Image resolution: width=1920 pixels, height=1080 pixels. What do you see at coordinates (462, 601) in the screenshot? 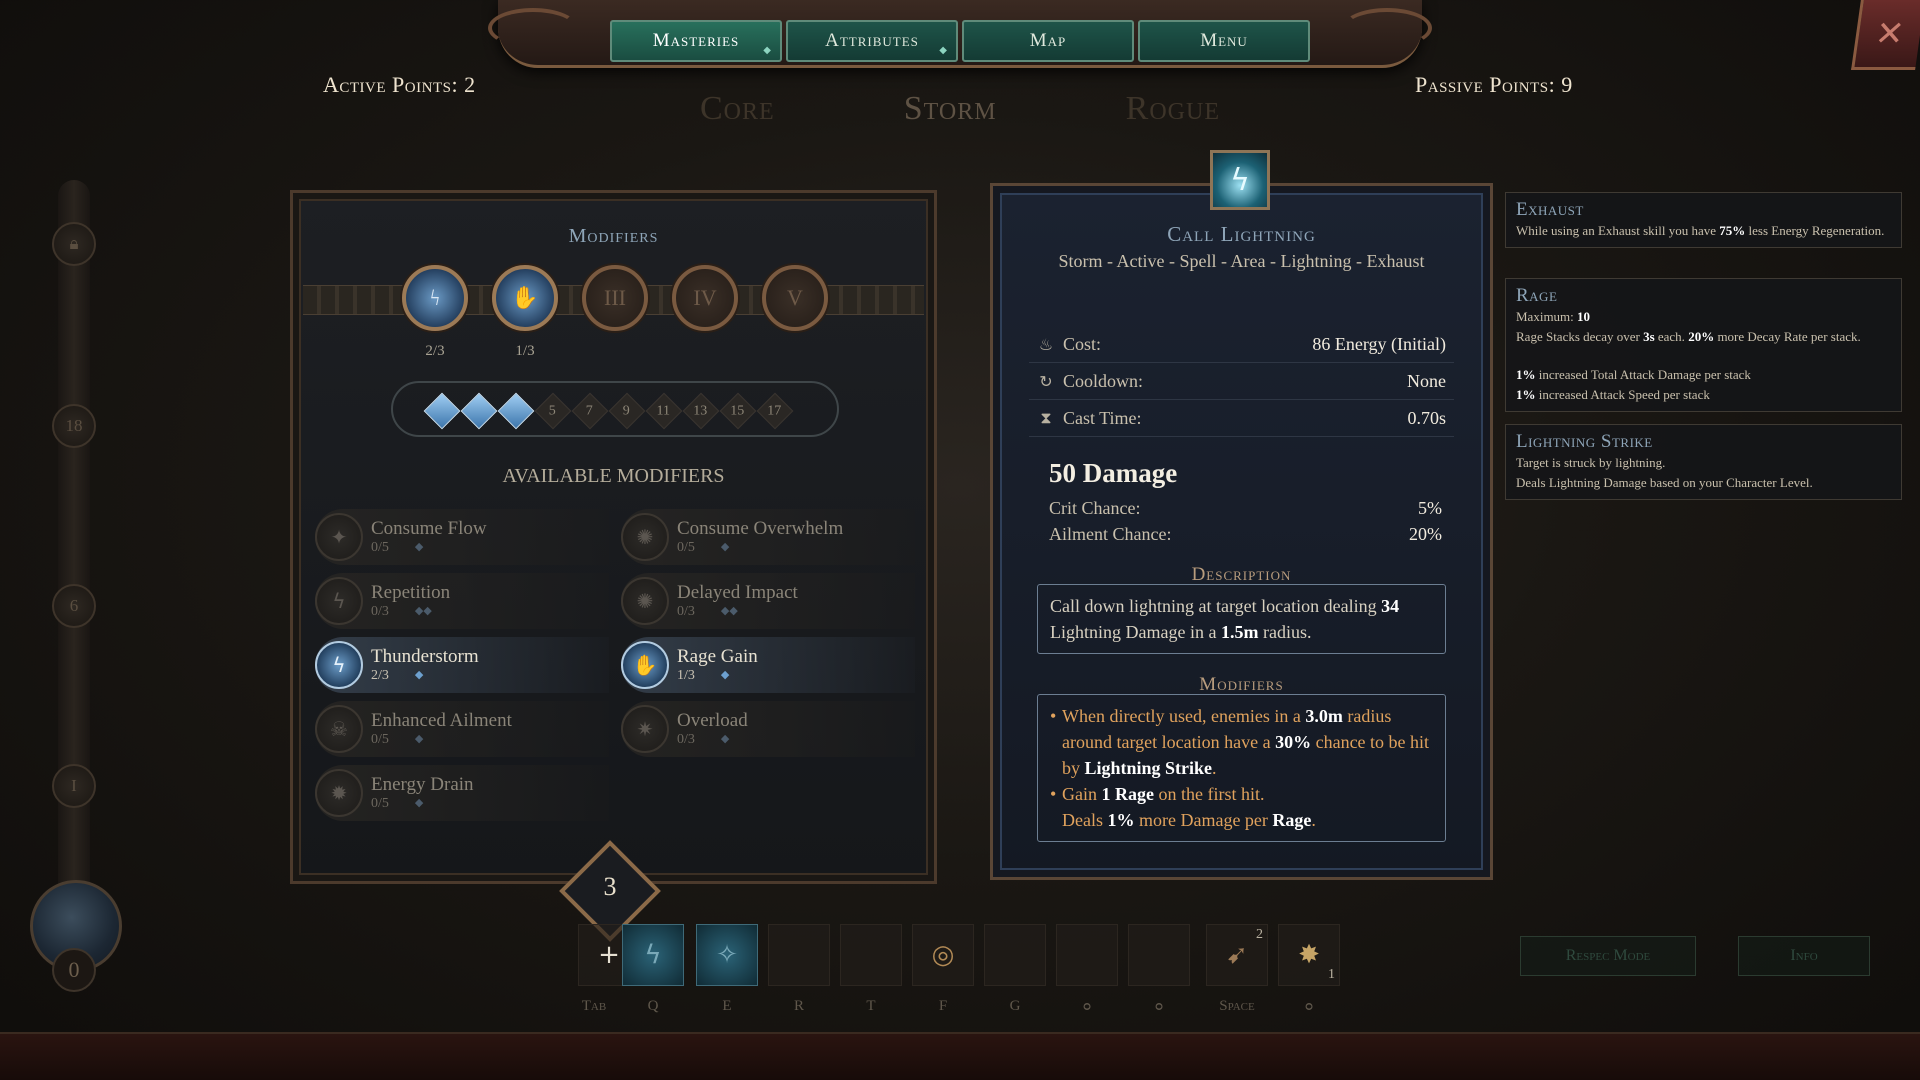
I see `modifier-repetition: ϟ Repetition 0/3 ◆◆` at bounding box center [462, 601].